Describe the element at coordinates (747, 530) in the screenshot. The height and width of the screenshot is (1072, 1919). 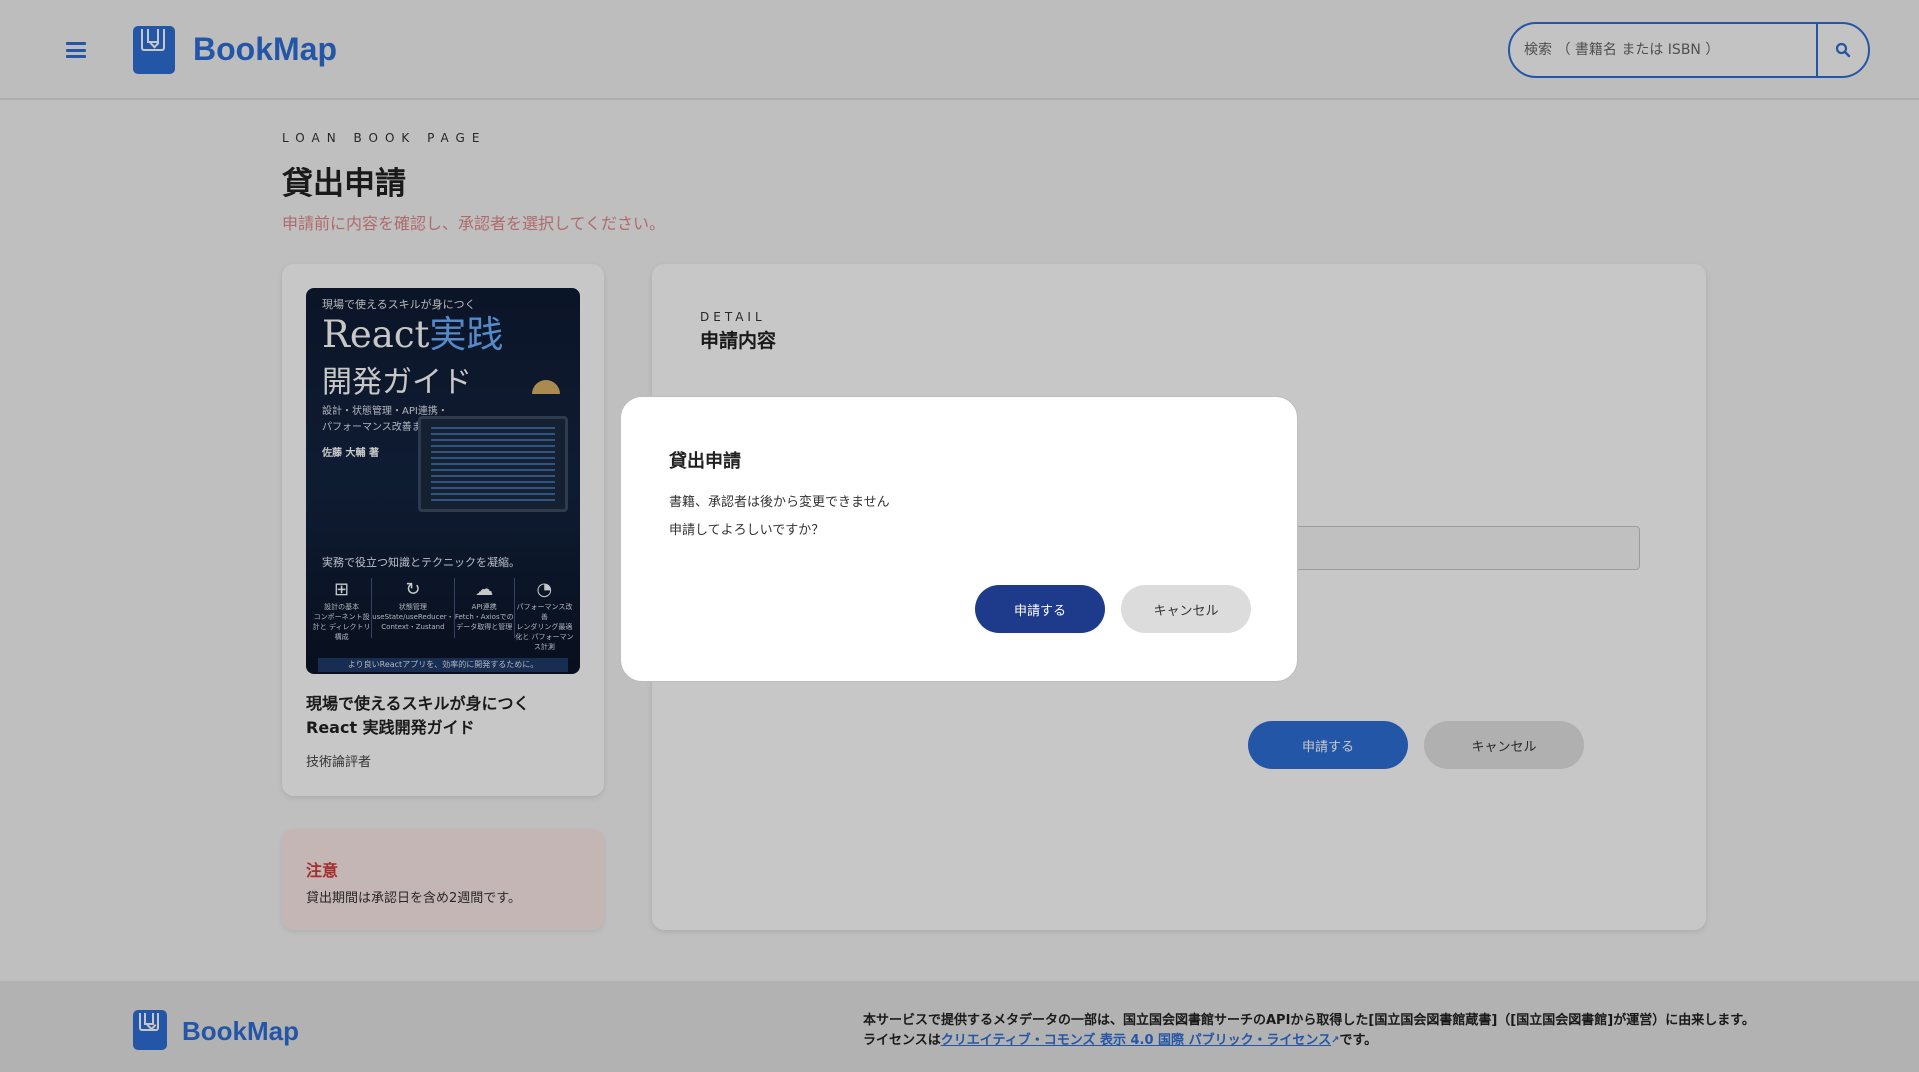
I see `dialog-message-line2: 申請してよろしいですか？` at that location.